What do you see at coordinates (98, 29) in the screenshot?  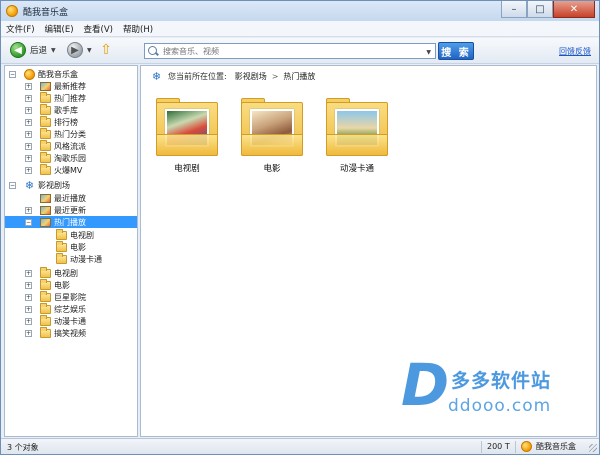 I see `menu-view: 查看(V)` at bounding box center [98, 29].